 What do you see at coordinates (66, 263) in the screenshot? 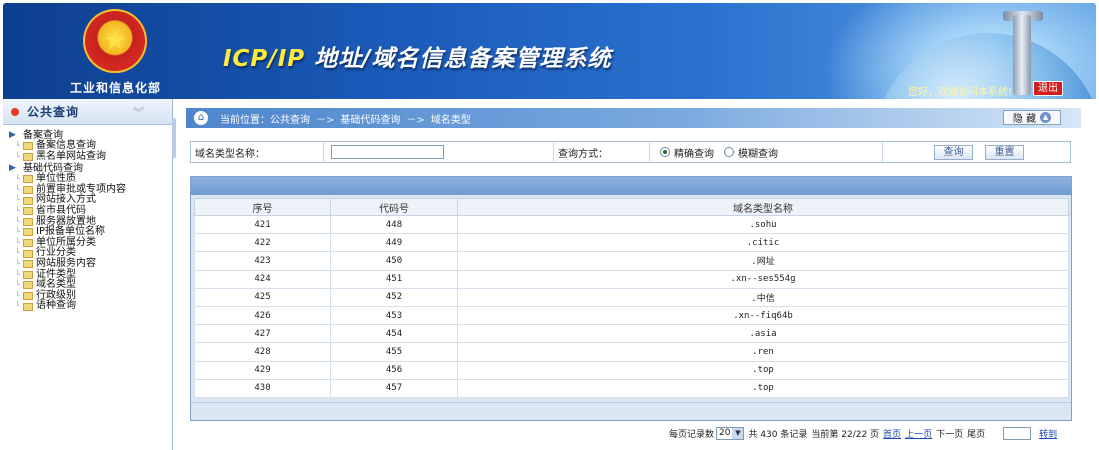
I see `nav-item-label: 网站服务内容` at bounding box center [66, 263].